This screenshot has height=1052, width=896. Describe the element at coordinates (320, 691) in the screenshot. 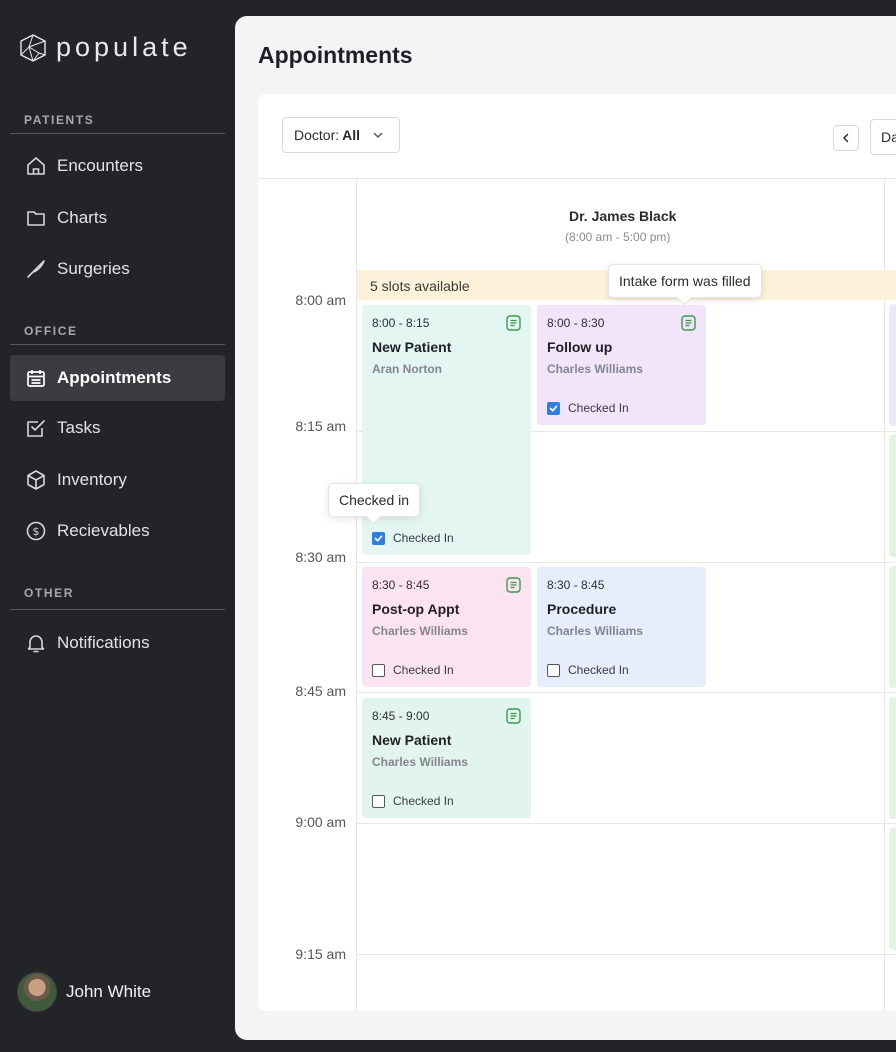

I see `time-label: 8:45 am` at that location.